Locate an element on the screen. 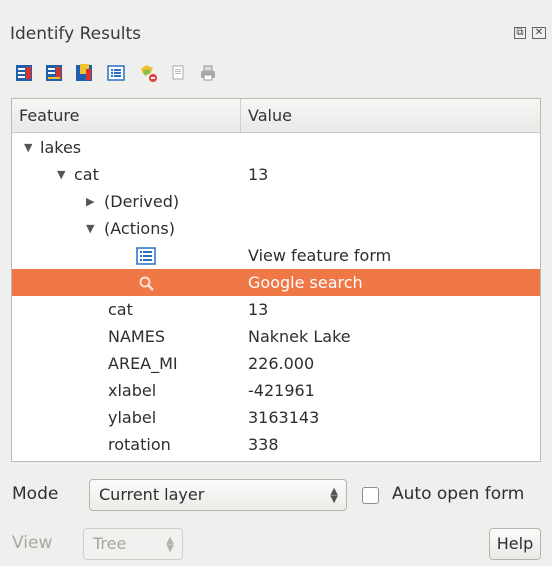 Image resolution: width=552 pixels, height=566 pixels. form-icon is located at coordinates (146, 255).